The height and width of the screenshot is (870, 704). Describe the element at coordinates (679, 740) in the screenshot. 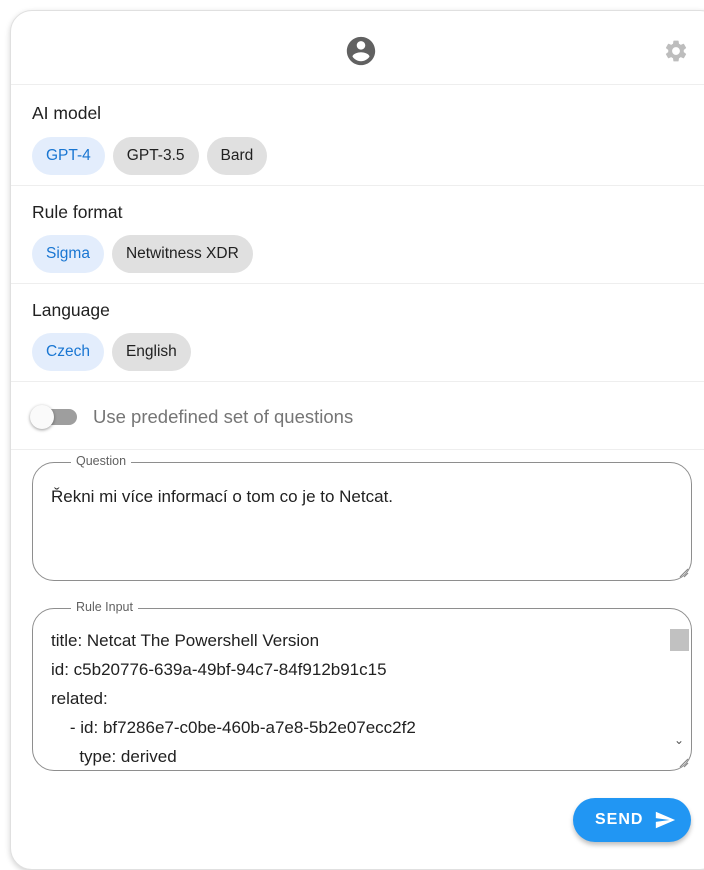

I see `chevron-down-icon: ⌄` at that location.